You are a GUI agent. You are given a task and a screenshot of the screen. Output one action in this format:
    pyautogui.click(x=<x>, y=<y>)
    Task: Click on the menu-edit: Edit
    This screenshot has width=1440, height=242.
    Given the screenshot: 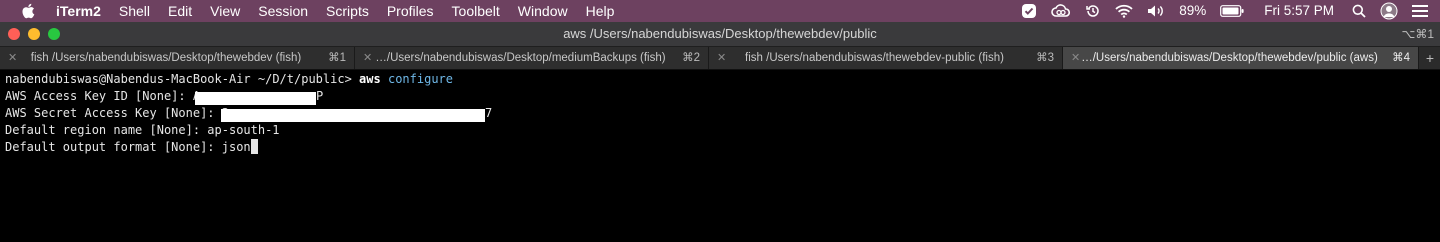 What is the action you would take?
    pyautogui.click(x=180, y=11)
    